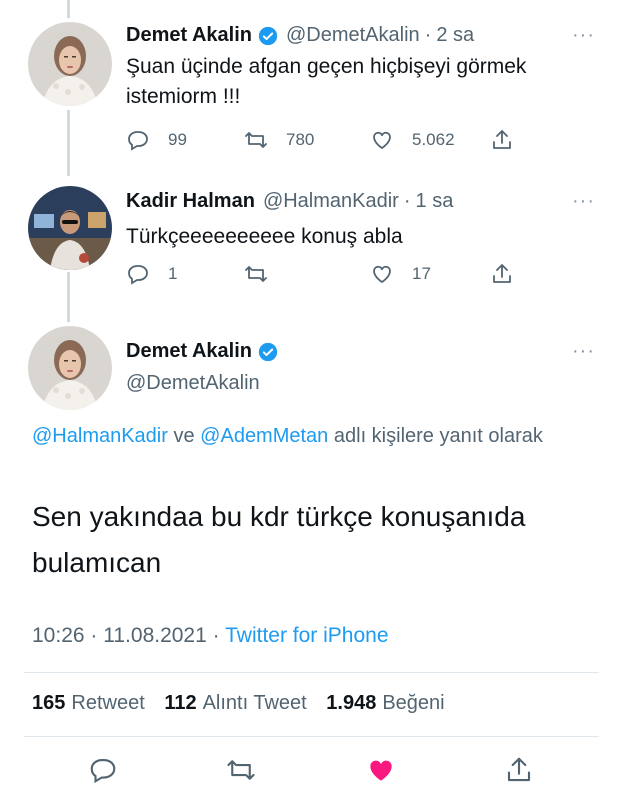  I want to click on thread-line-top, so click(68, 9).